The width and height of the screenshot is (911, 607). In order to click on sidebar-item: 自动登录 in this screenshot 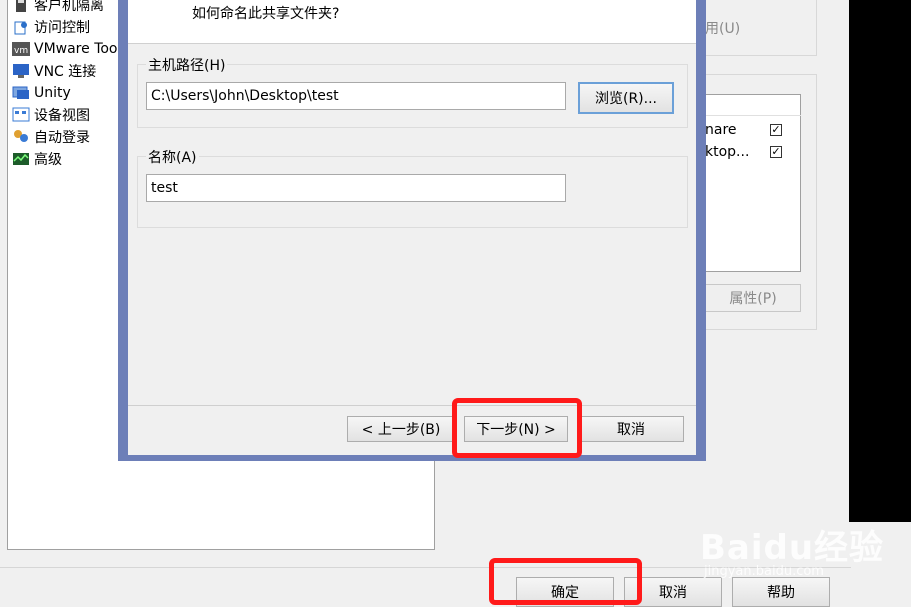, I will do `click(51, 137)`.